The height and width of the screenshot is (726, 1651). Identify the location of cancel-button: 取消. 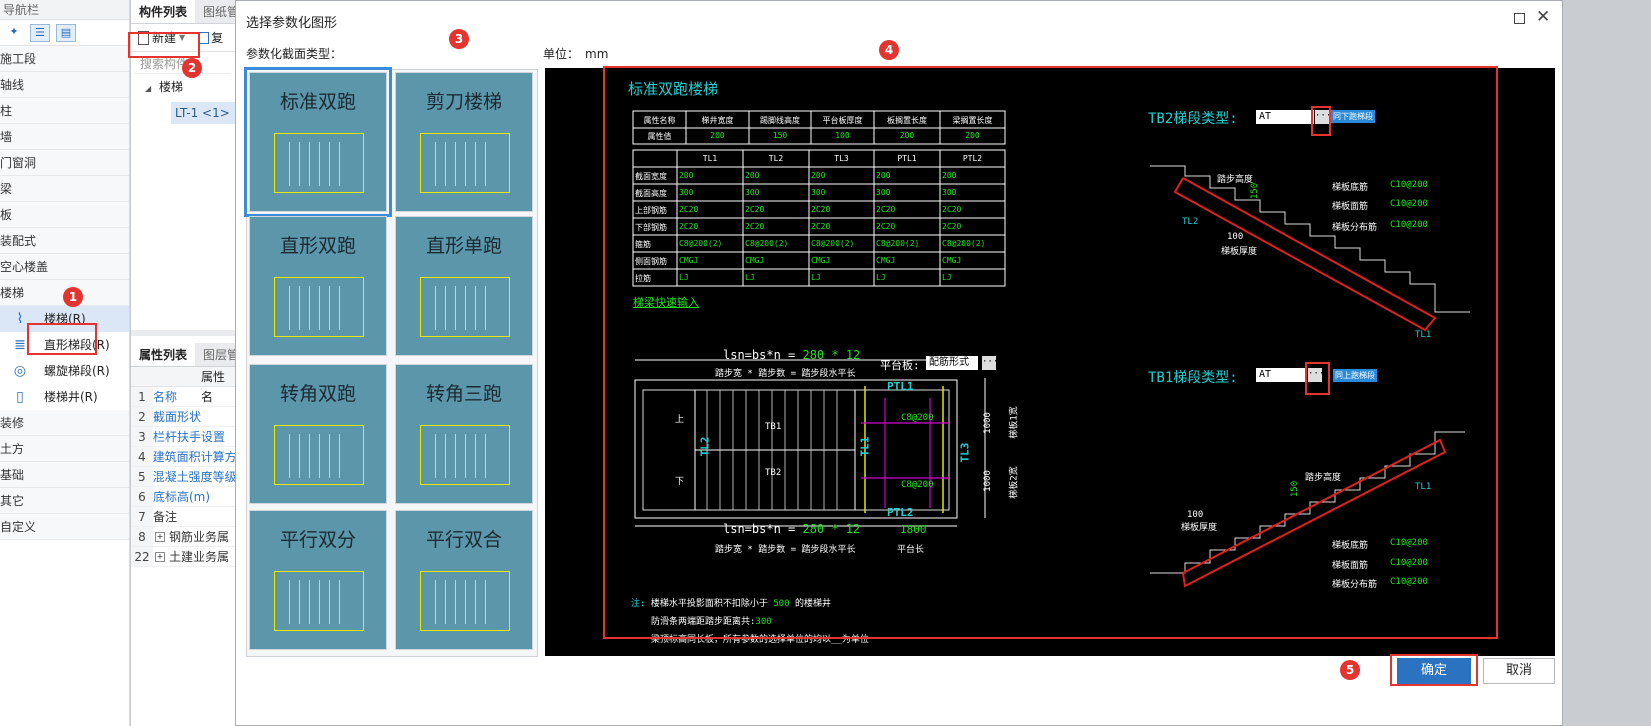
(1519, 671).